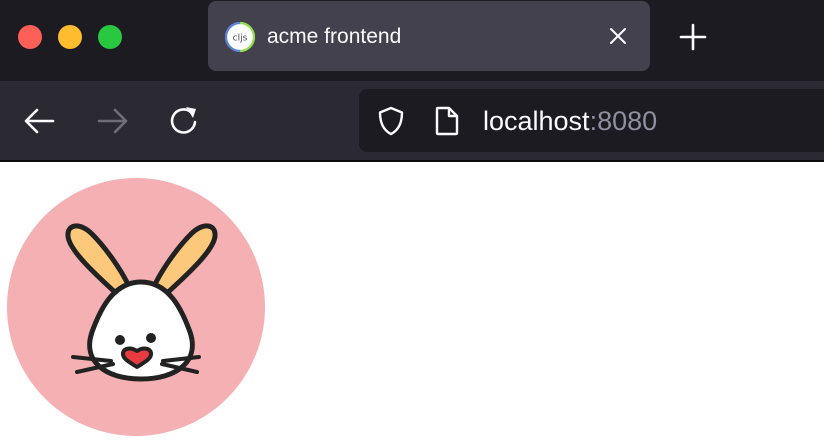 The height and width of the screenshot is (440, 824). Describe the element at coordinates (536, 121) in the screenshot. I see `url-host: localhost` at that location.